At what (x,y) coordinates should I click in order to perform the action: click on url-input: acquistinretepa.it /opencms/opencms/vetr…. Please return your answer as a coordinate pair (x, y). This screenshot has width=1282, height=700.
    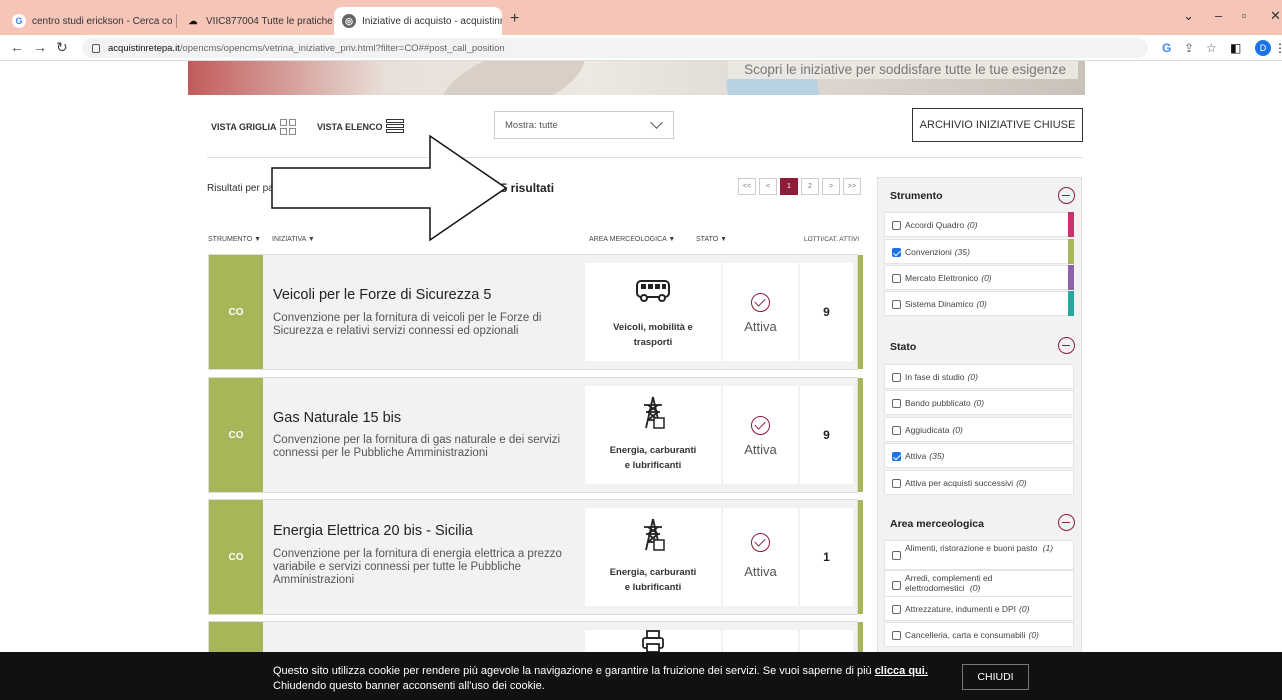
    Looking at the image, I should click on (615, 48).